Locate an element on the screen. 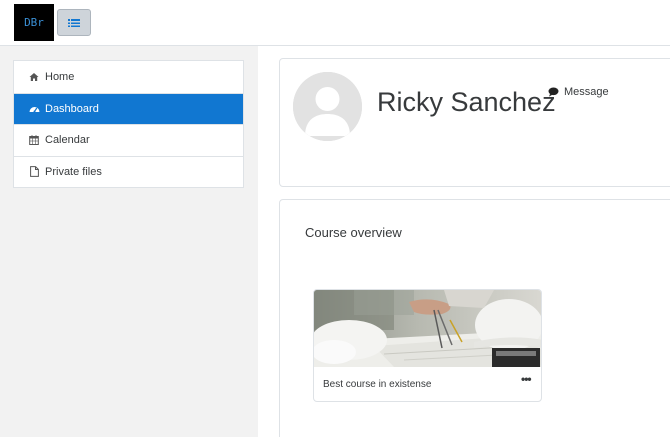 This screenshot has height=437, width=670. speech-bubble-icon is located at coordinates (553, 92).